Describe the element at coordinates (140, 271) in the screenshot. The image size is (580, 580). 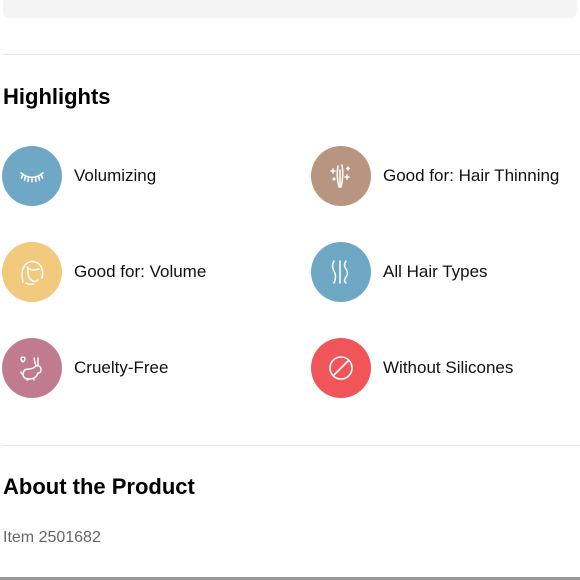
I see `highlight-label: Good for: Volume` at that location.